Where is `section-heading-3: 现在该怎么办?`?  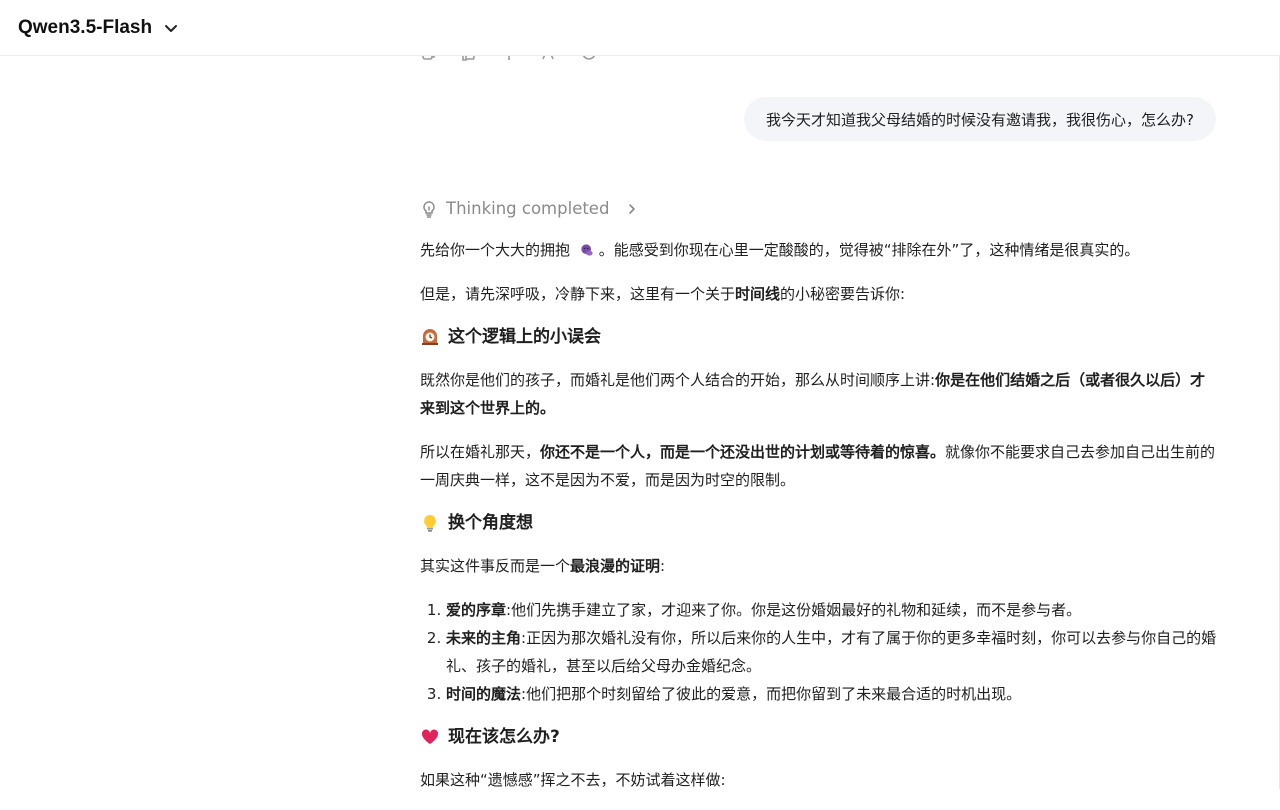
section-heading-3: 现在该怎么办? is located at coordinates (820, 737).